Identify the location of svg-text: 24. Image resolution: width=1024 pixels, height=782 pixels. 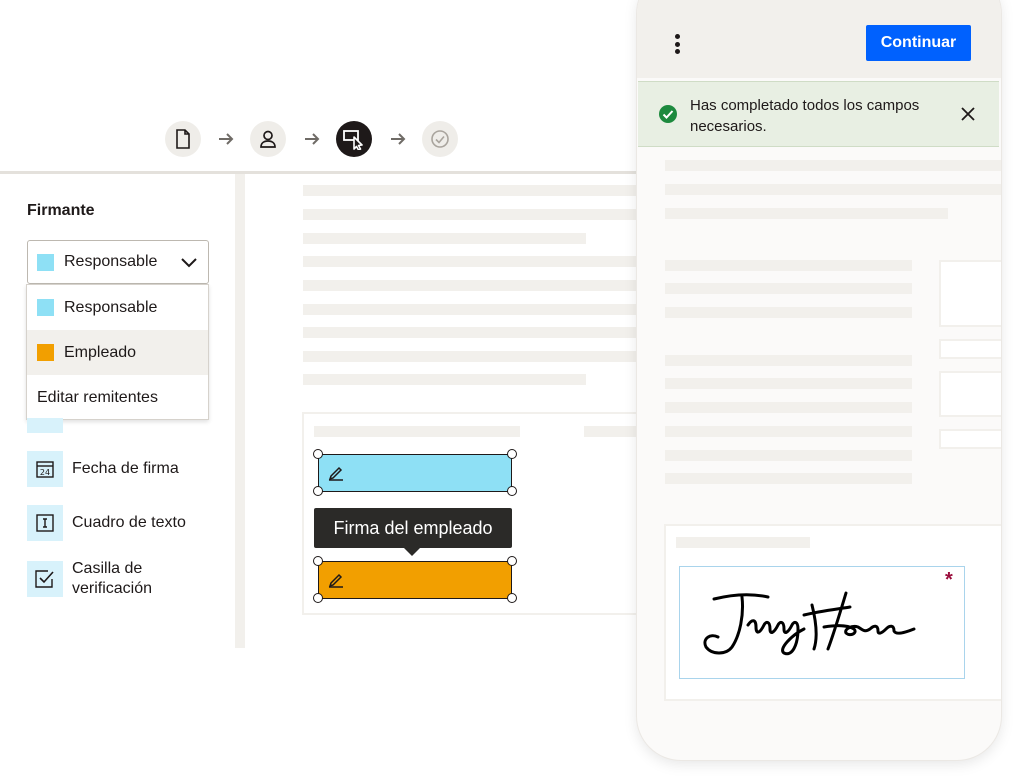
(45, 472).